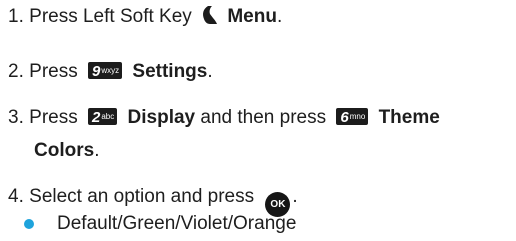  I want to click on step-2-number: 2., so click(16, 71).